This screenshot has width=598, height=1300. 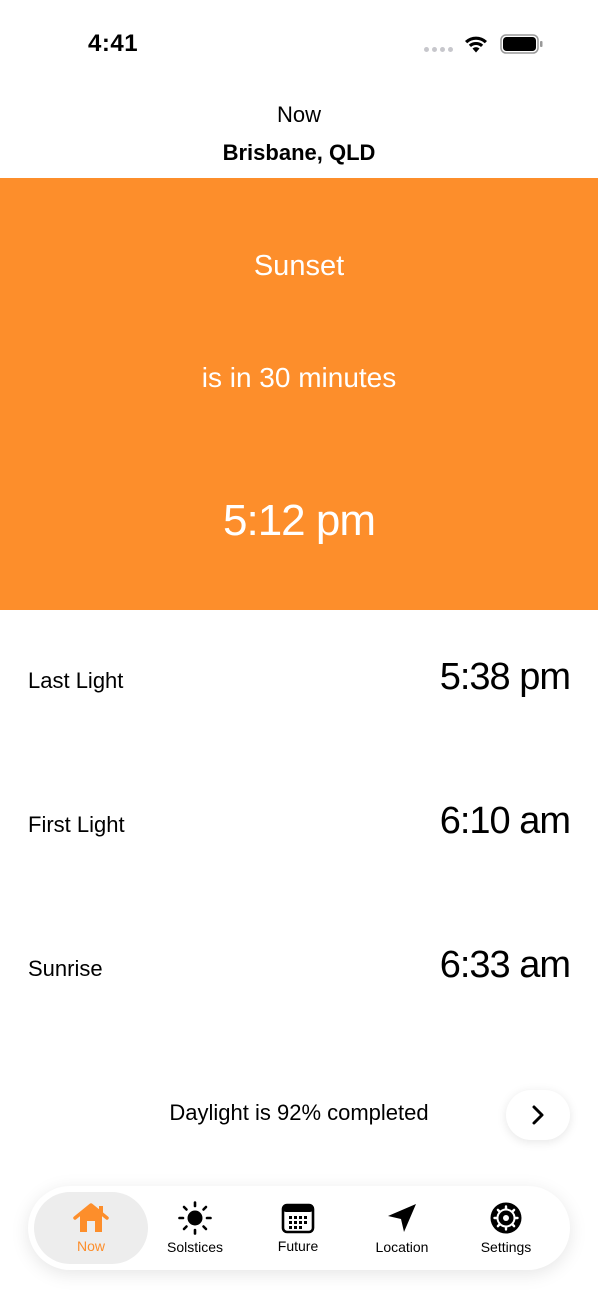 What do you see at coordinates (299, 683) in the screenshot?
I see `list-item-last-light: Last Light 5:38 pm` at bounding box center [299, 683].